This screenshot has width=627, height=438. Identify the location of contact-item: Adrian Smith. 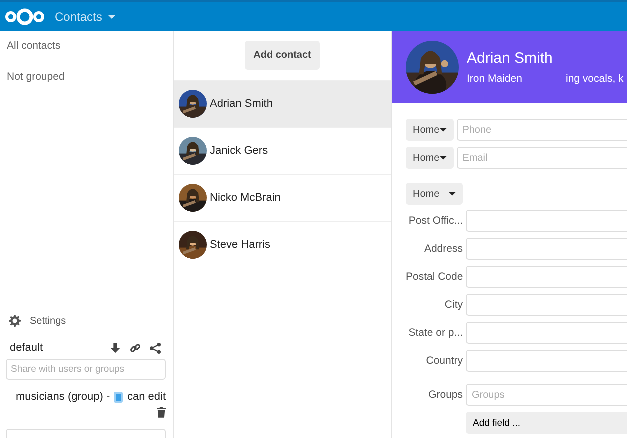
(282, 103).